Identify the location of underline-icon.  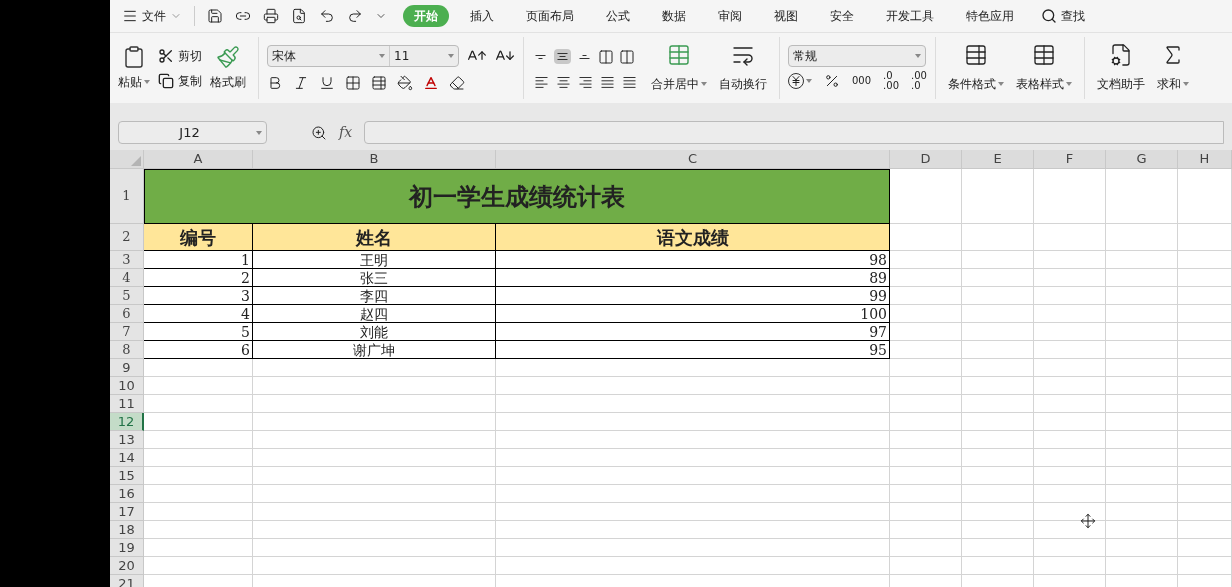
(327, 83).